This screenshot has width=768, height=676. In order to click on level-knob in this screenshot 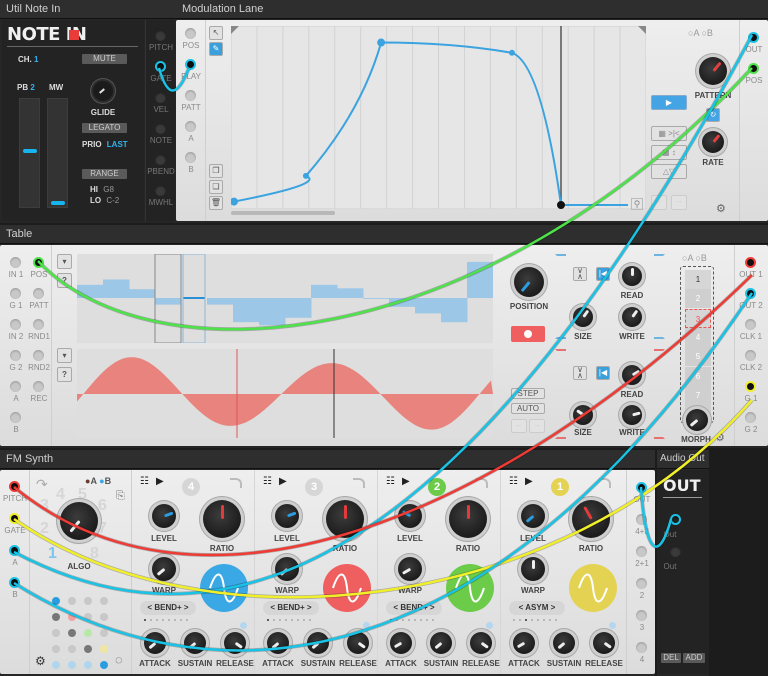, I will do `click(410, 516)`.